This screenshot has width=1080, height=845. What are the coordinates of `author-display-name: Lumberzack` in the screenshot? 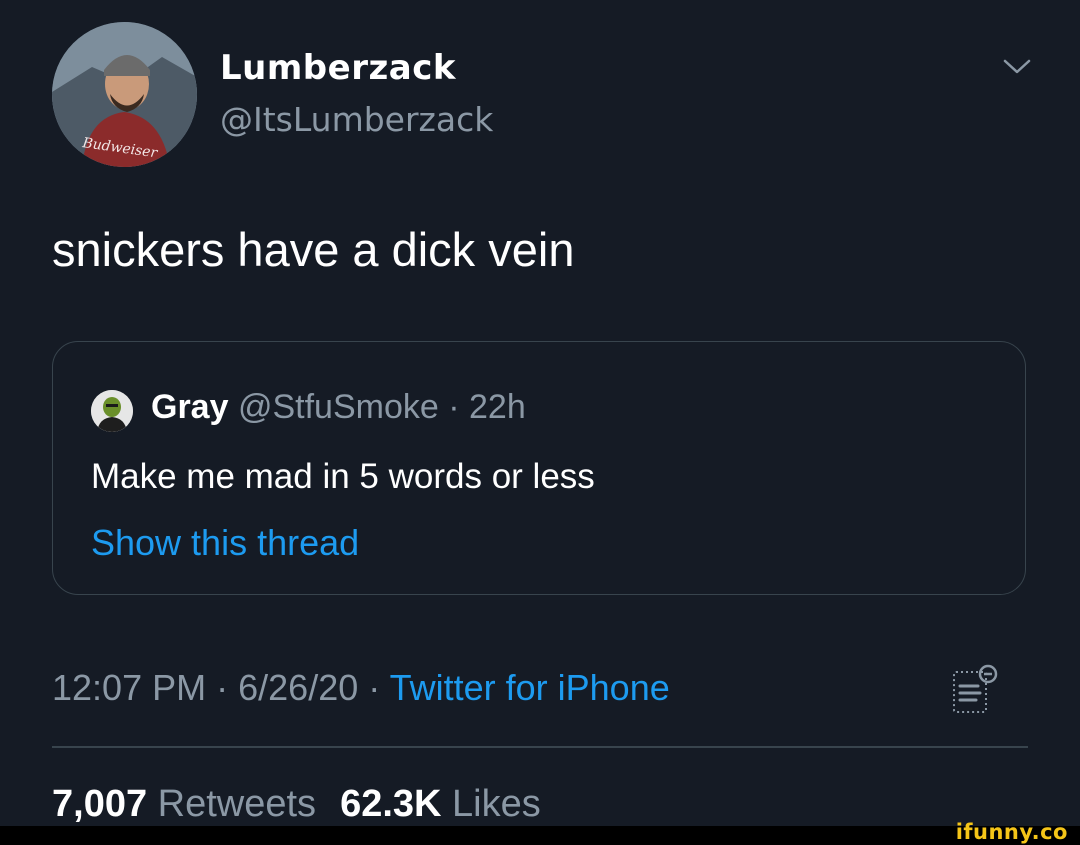 It's located at (338, 68).